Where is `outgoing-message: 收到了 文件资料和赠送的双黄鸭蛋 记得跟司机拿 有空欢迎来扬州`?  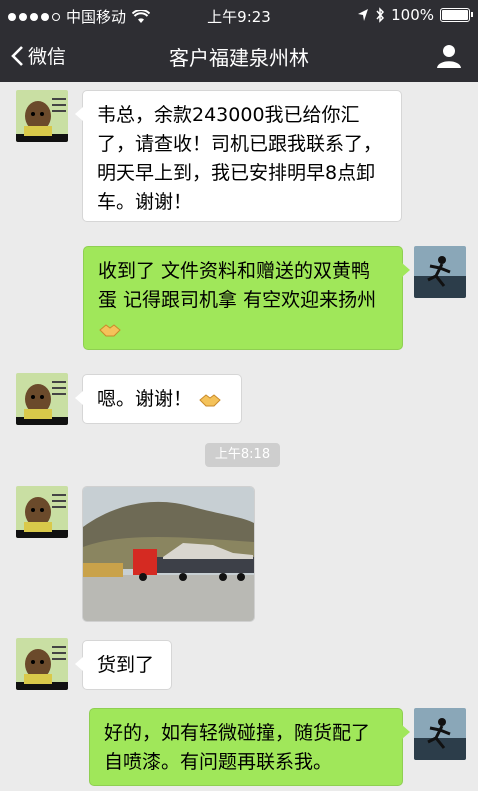 outgoing-message: 收到了 文件资料和赠送的双黄鸭蛋 记得跟司机拿 有空欢迎来扬州 is located at coordinates (246, 298).